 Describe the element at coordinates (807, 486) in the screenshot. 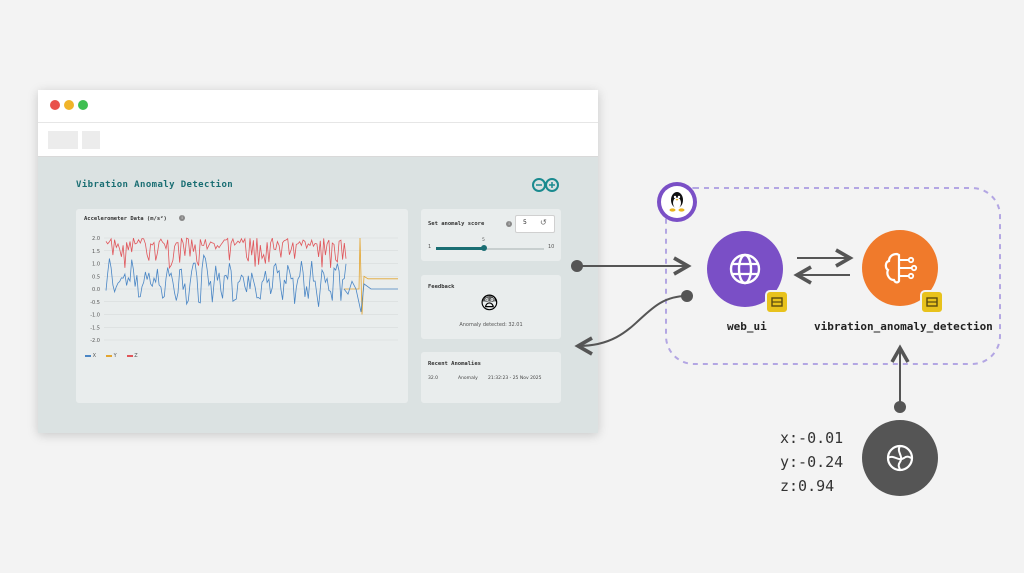

I see `reading-z: z:0.94` at that location.